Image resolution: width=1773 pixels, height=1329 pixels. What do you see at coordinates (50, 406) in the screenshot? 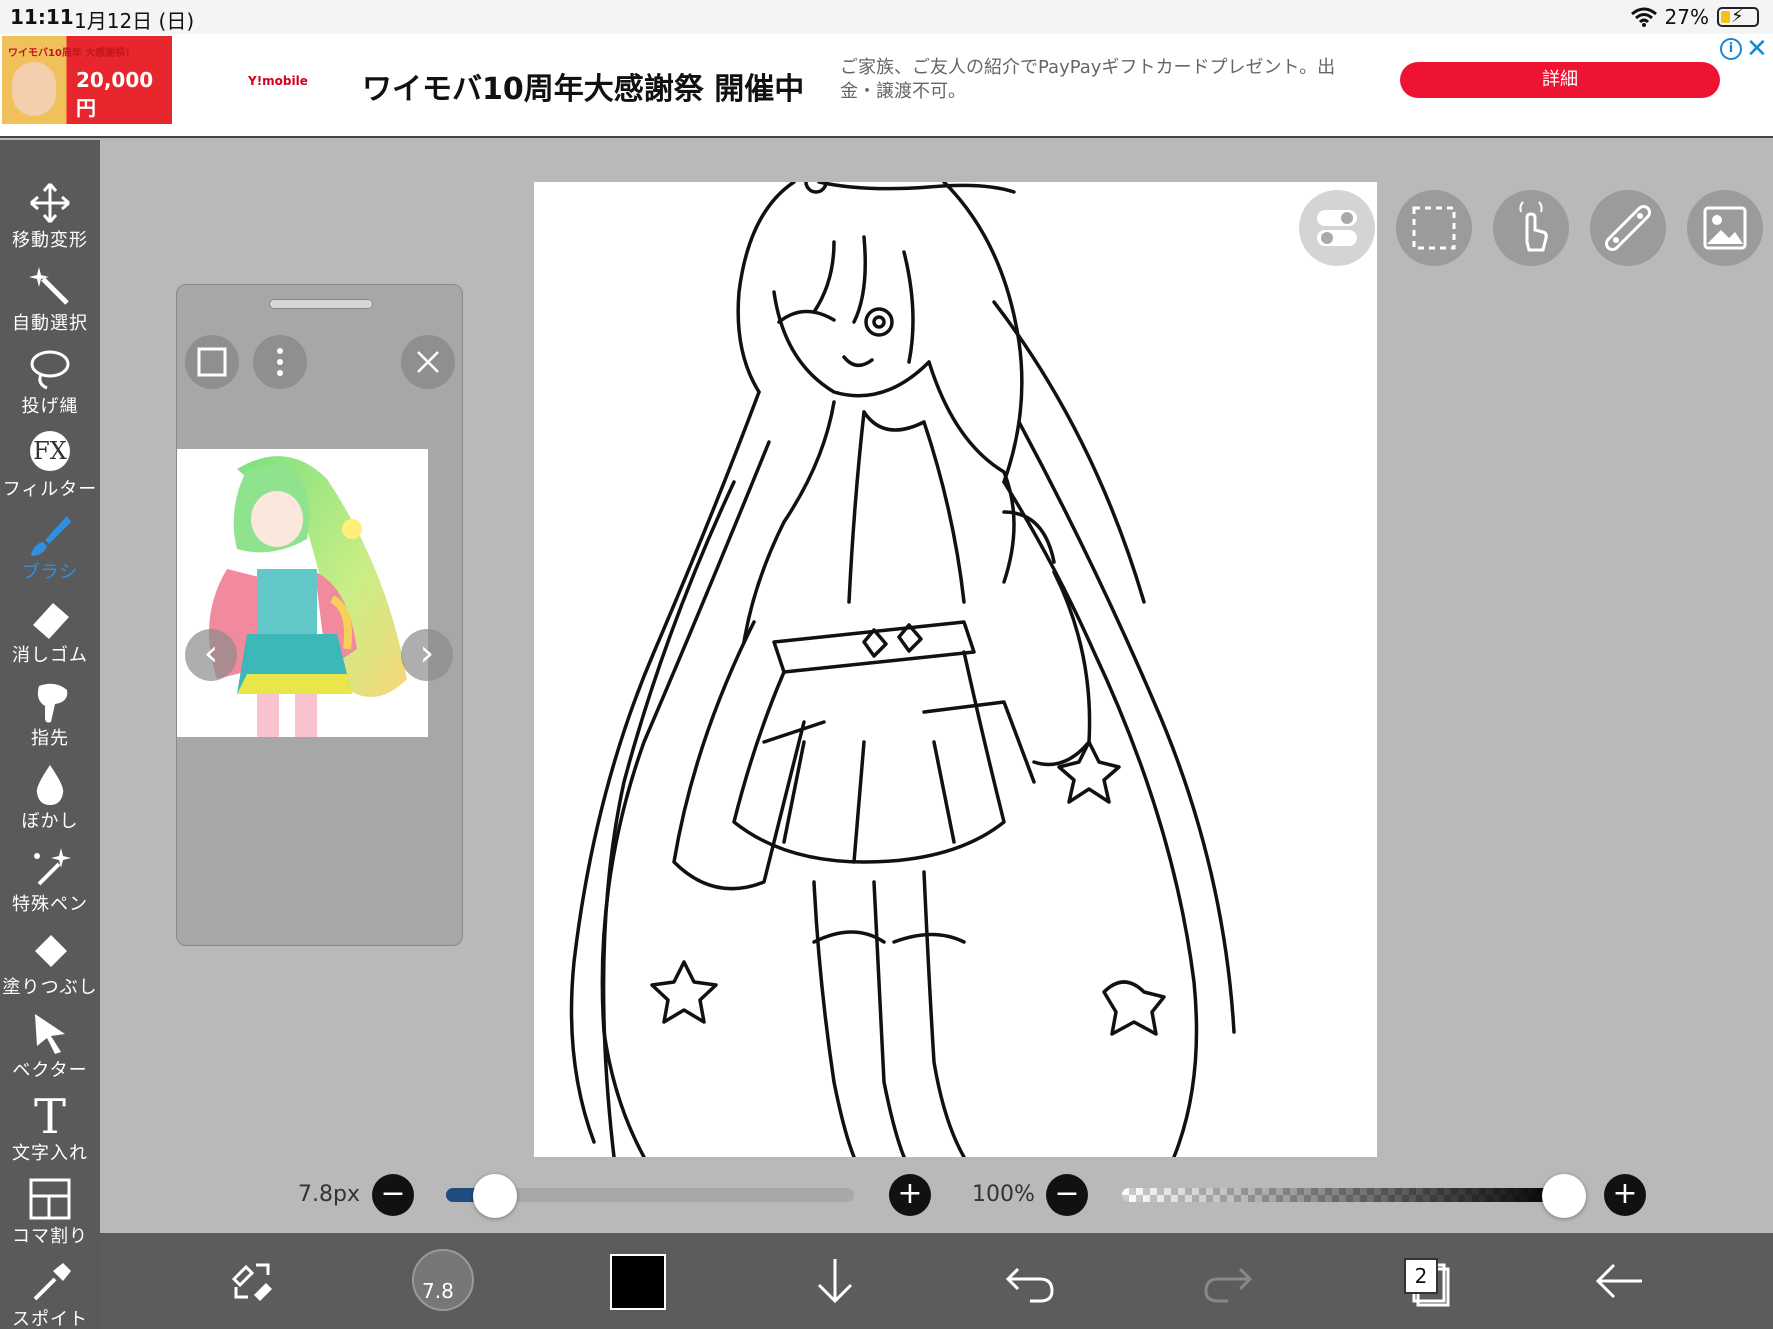
I see `tool-label: 投げ縄` at bounding box center [50, 406].